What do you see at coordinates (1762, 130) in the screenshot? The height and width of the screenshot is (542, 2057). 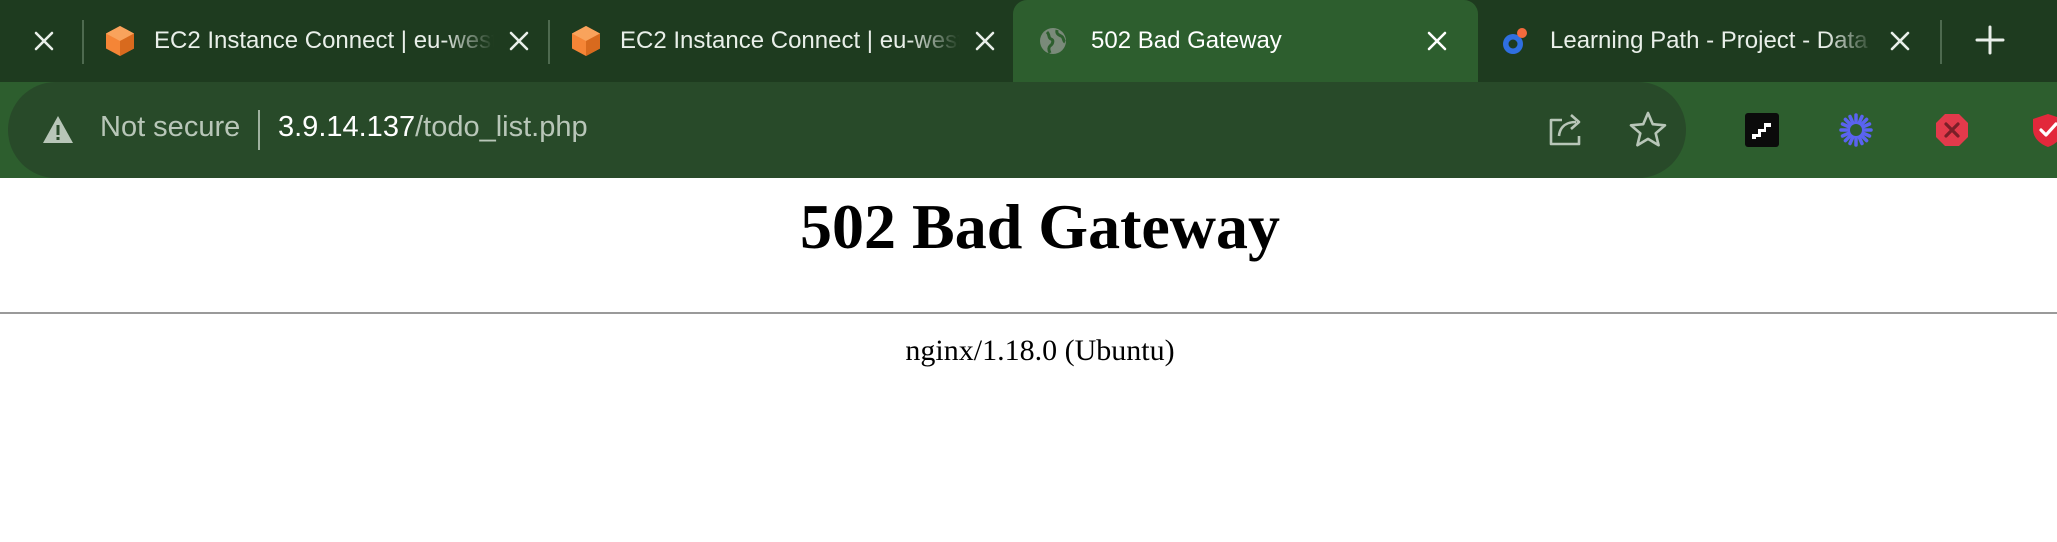 I see `stairs-extension-icon` at bounding box center [1762, 130].